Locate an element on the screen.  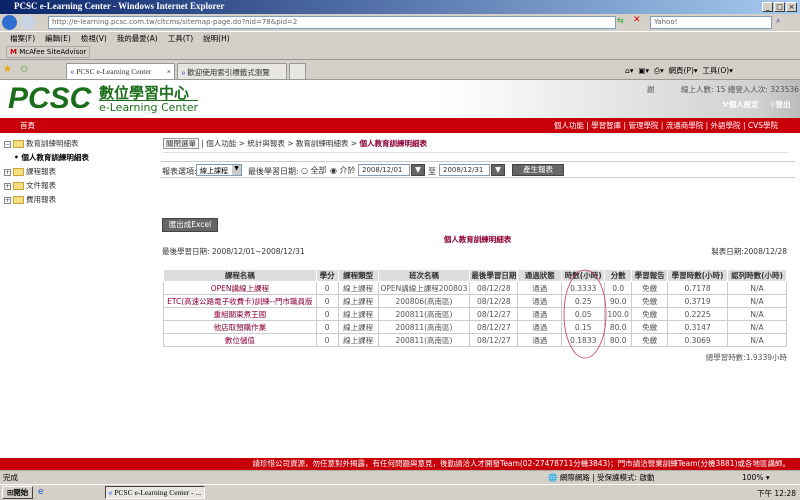
course-name-link: 數位儲值 is located at coordinates (240, 340).